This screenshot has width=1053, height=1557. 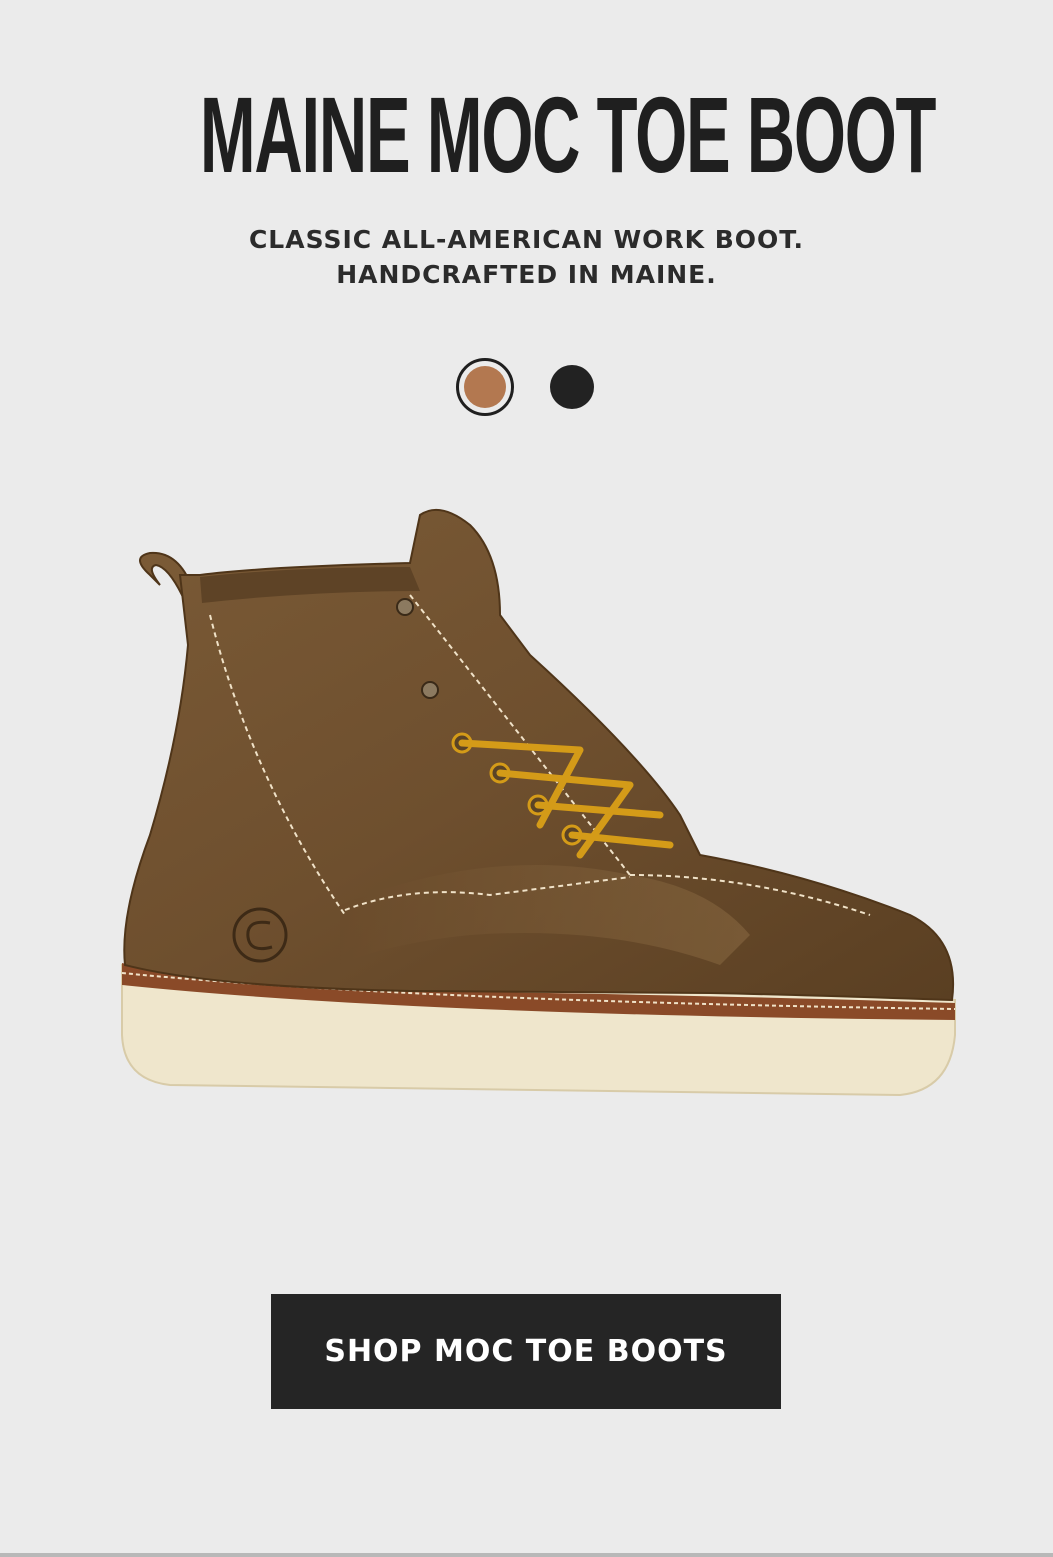 What do you see at coordinates (572, 387) in the screenshot?
I see `color-swatch-black` at bounding box center [572, 387].